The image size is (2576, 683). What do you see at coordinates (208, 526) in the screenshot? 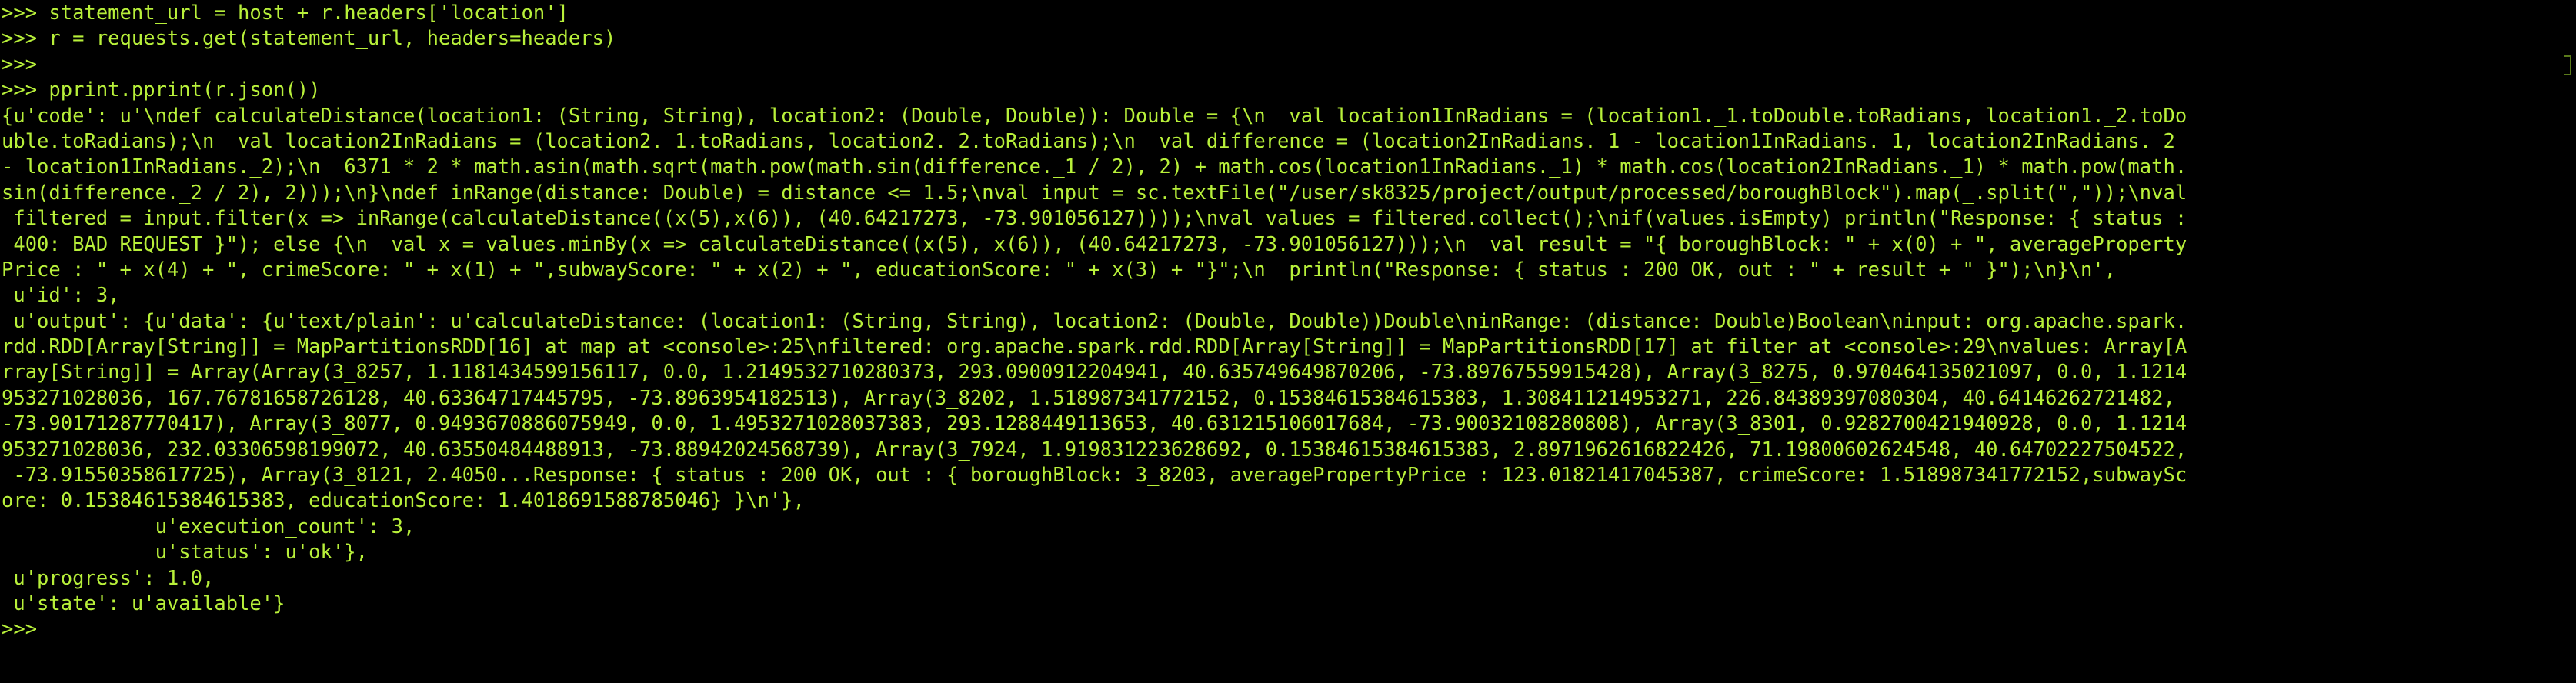
I see `output-line: u'execution_count': 3,` at bounding box center [208, 526].